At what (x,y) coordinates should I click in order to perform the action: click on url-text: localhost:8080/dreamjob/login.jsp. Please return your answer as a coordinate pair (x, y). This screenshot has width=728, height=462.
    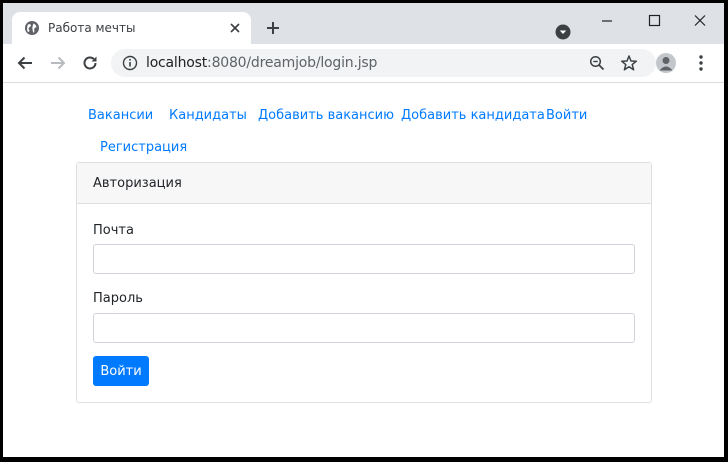
    Looking at the image, I should click on (261, 63).